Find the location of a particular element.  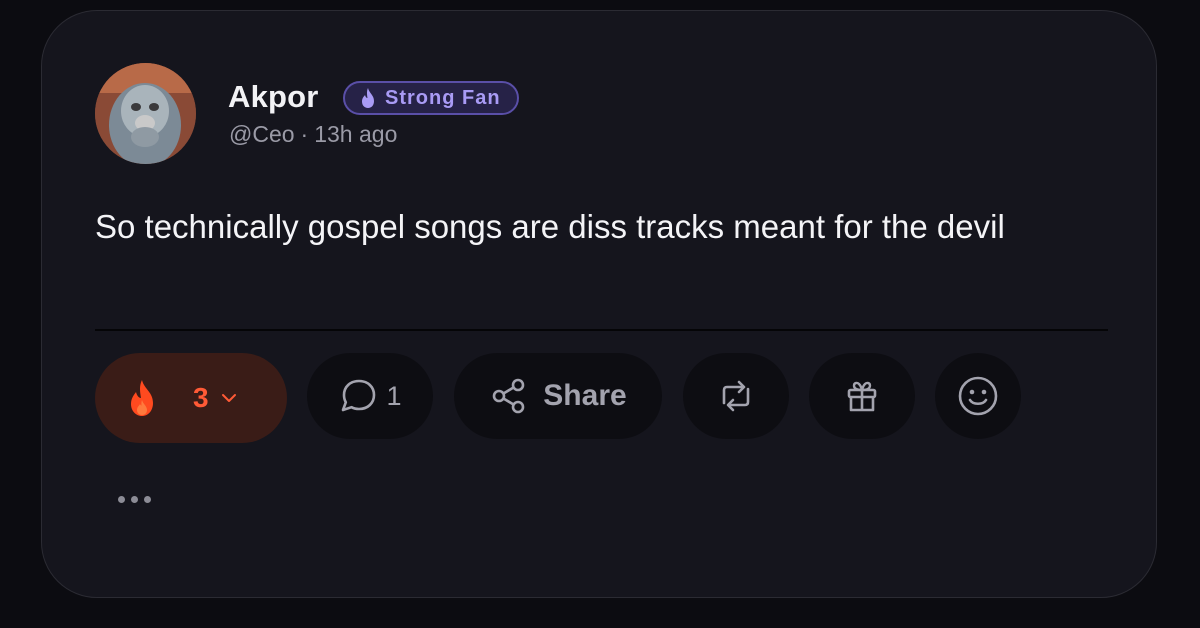

post-meta: @Ceo · 13h ago is located at coordinates (313, 134).